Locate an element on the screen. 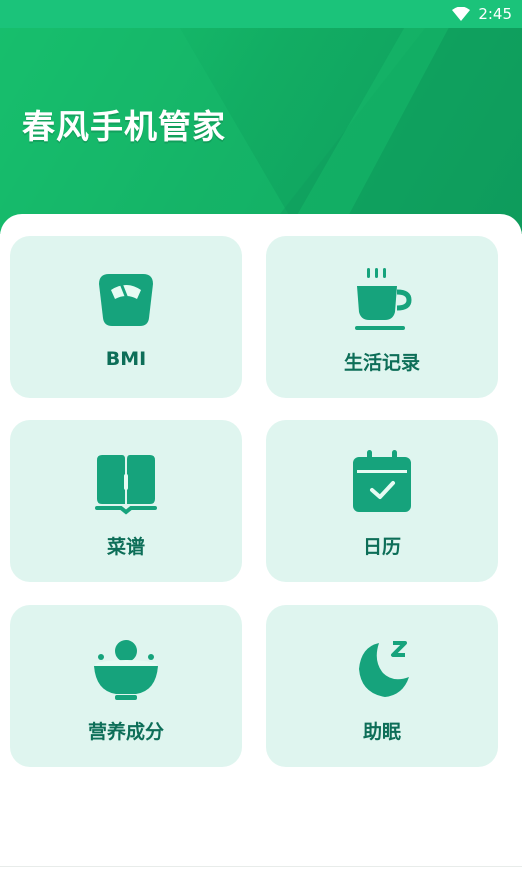  card-life-record: 生活记录 is located at coordinates (382, 317).